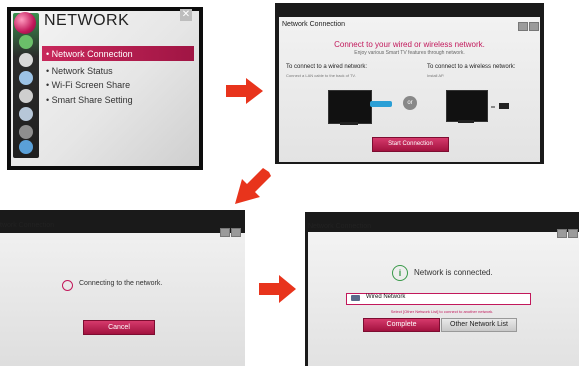 The width and height of the screenshot is (579, 366). I want to click on arrow-down-left-icon, so click(253, 186).